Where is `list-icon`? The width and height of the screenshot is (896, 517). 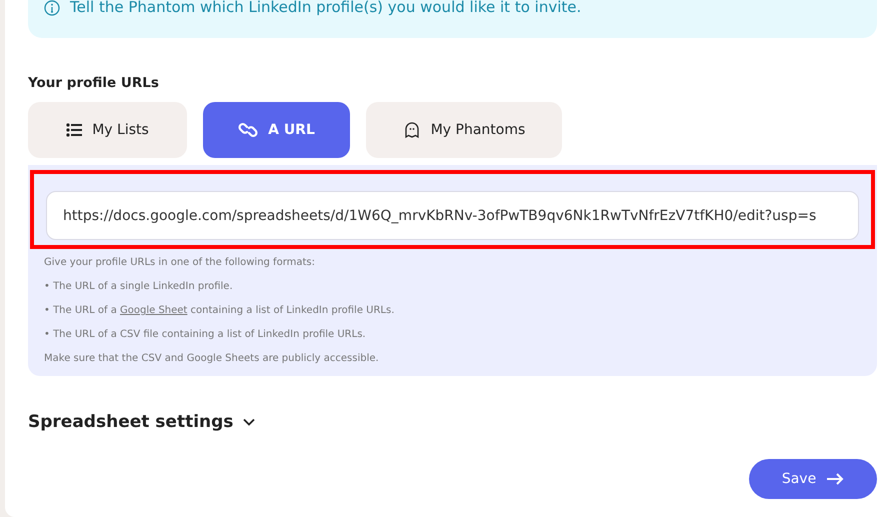 list-icon is located at coordinates (74, 130).